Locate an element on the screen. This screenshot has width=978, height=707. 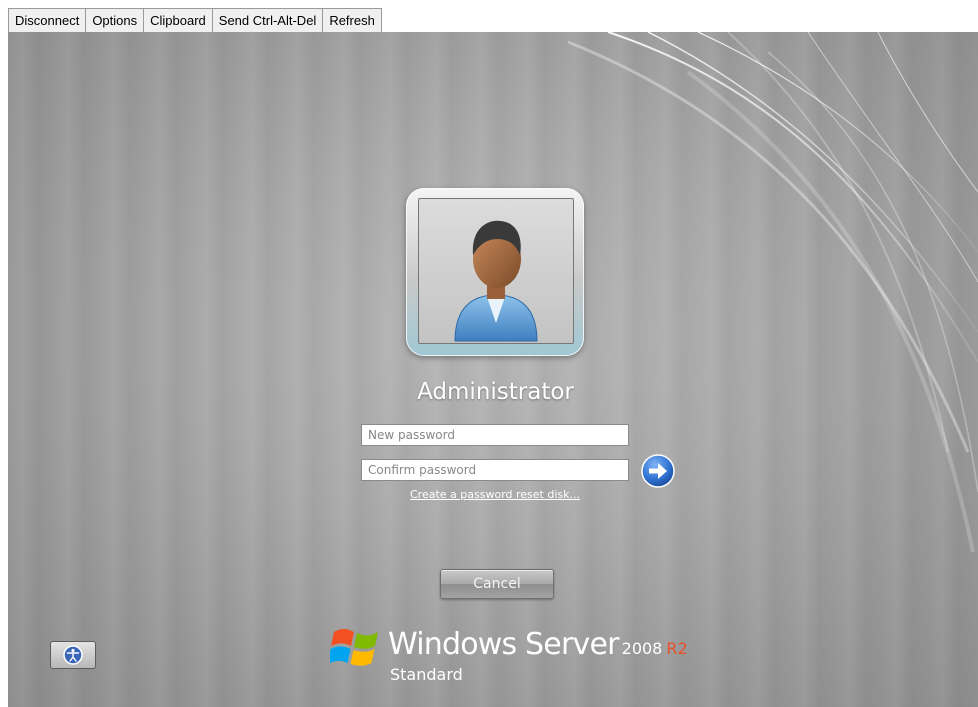
product-name: Windows Server 2008 R2 is located at coordinates (538, 644).